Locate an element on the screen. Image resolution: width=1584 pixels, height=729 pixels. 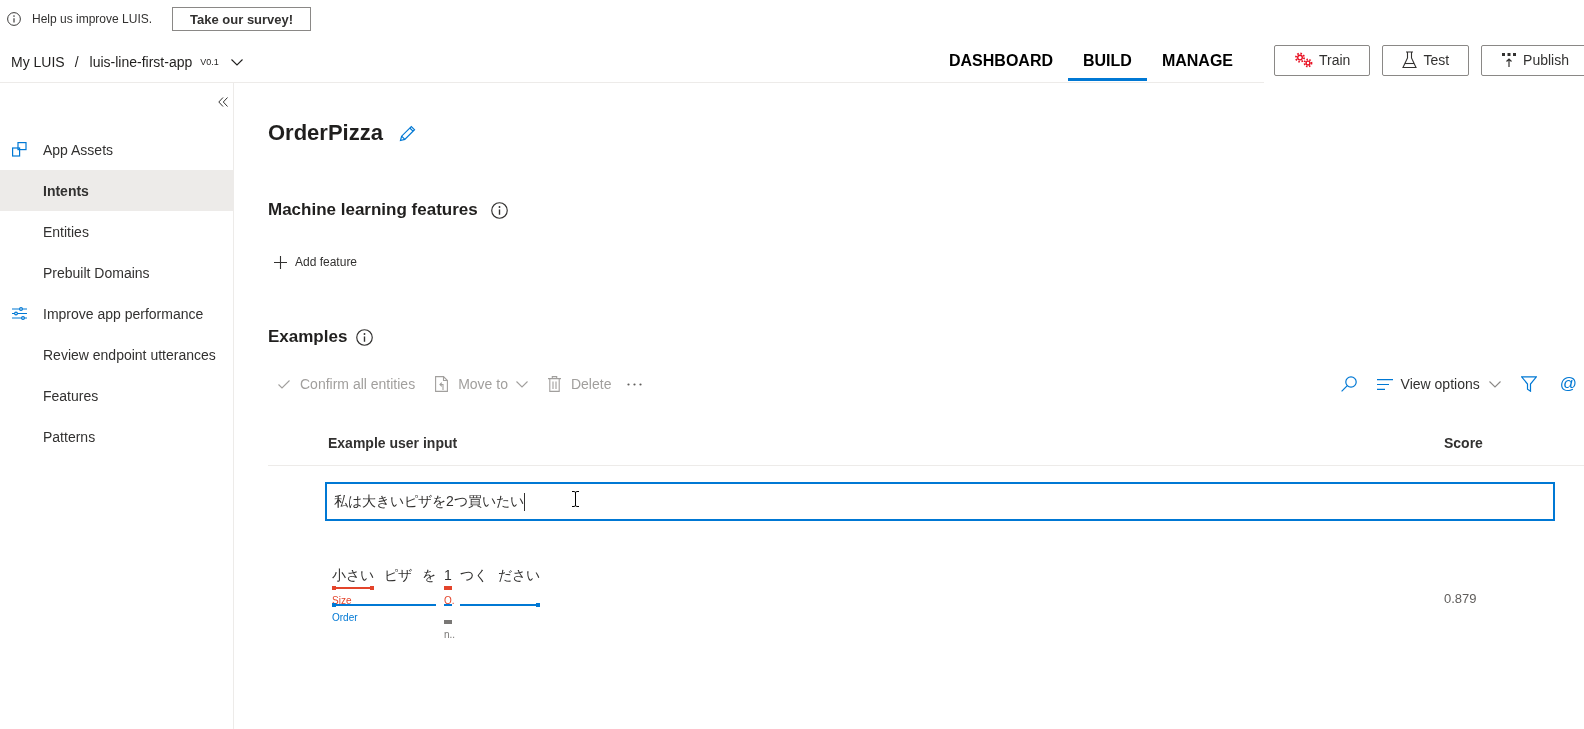
entity-label: Size is located at coordinates (342, 600).